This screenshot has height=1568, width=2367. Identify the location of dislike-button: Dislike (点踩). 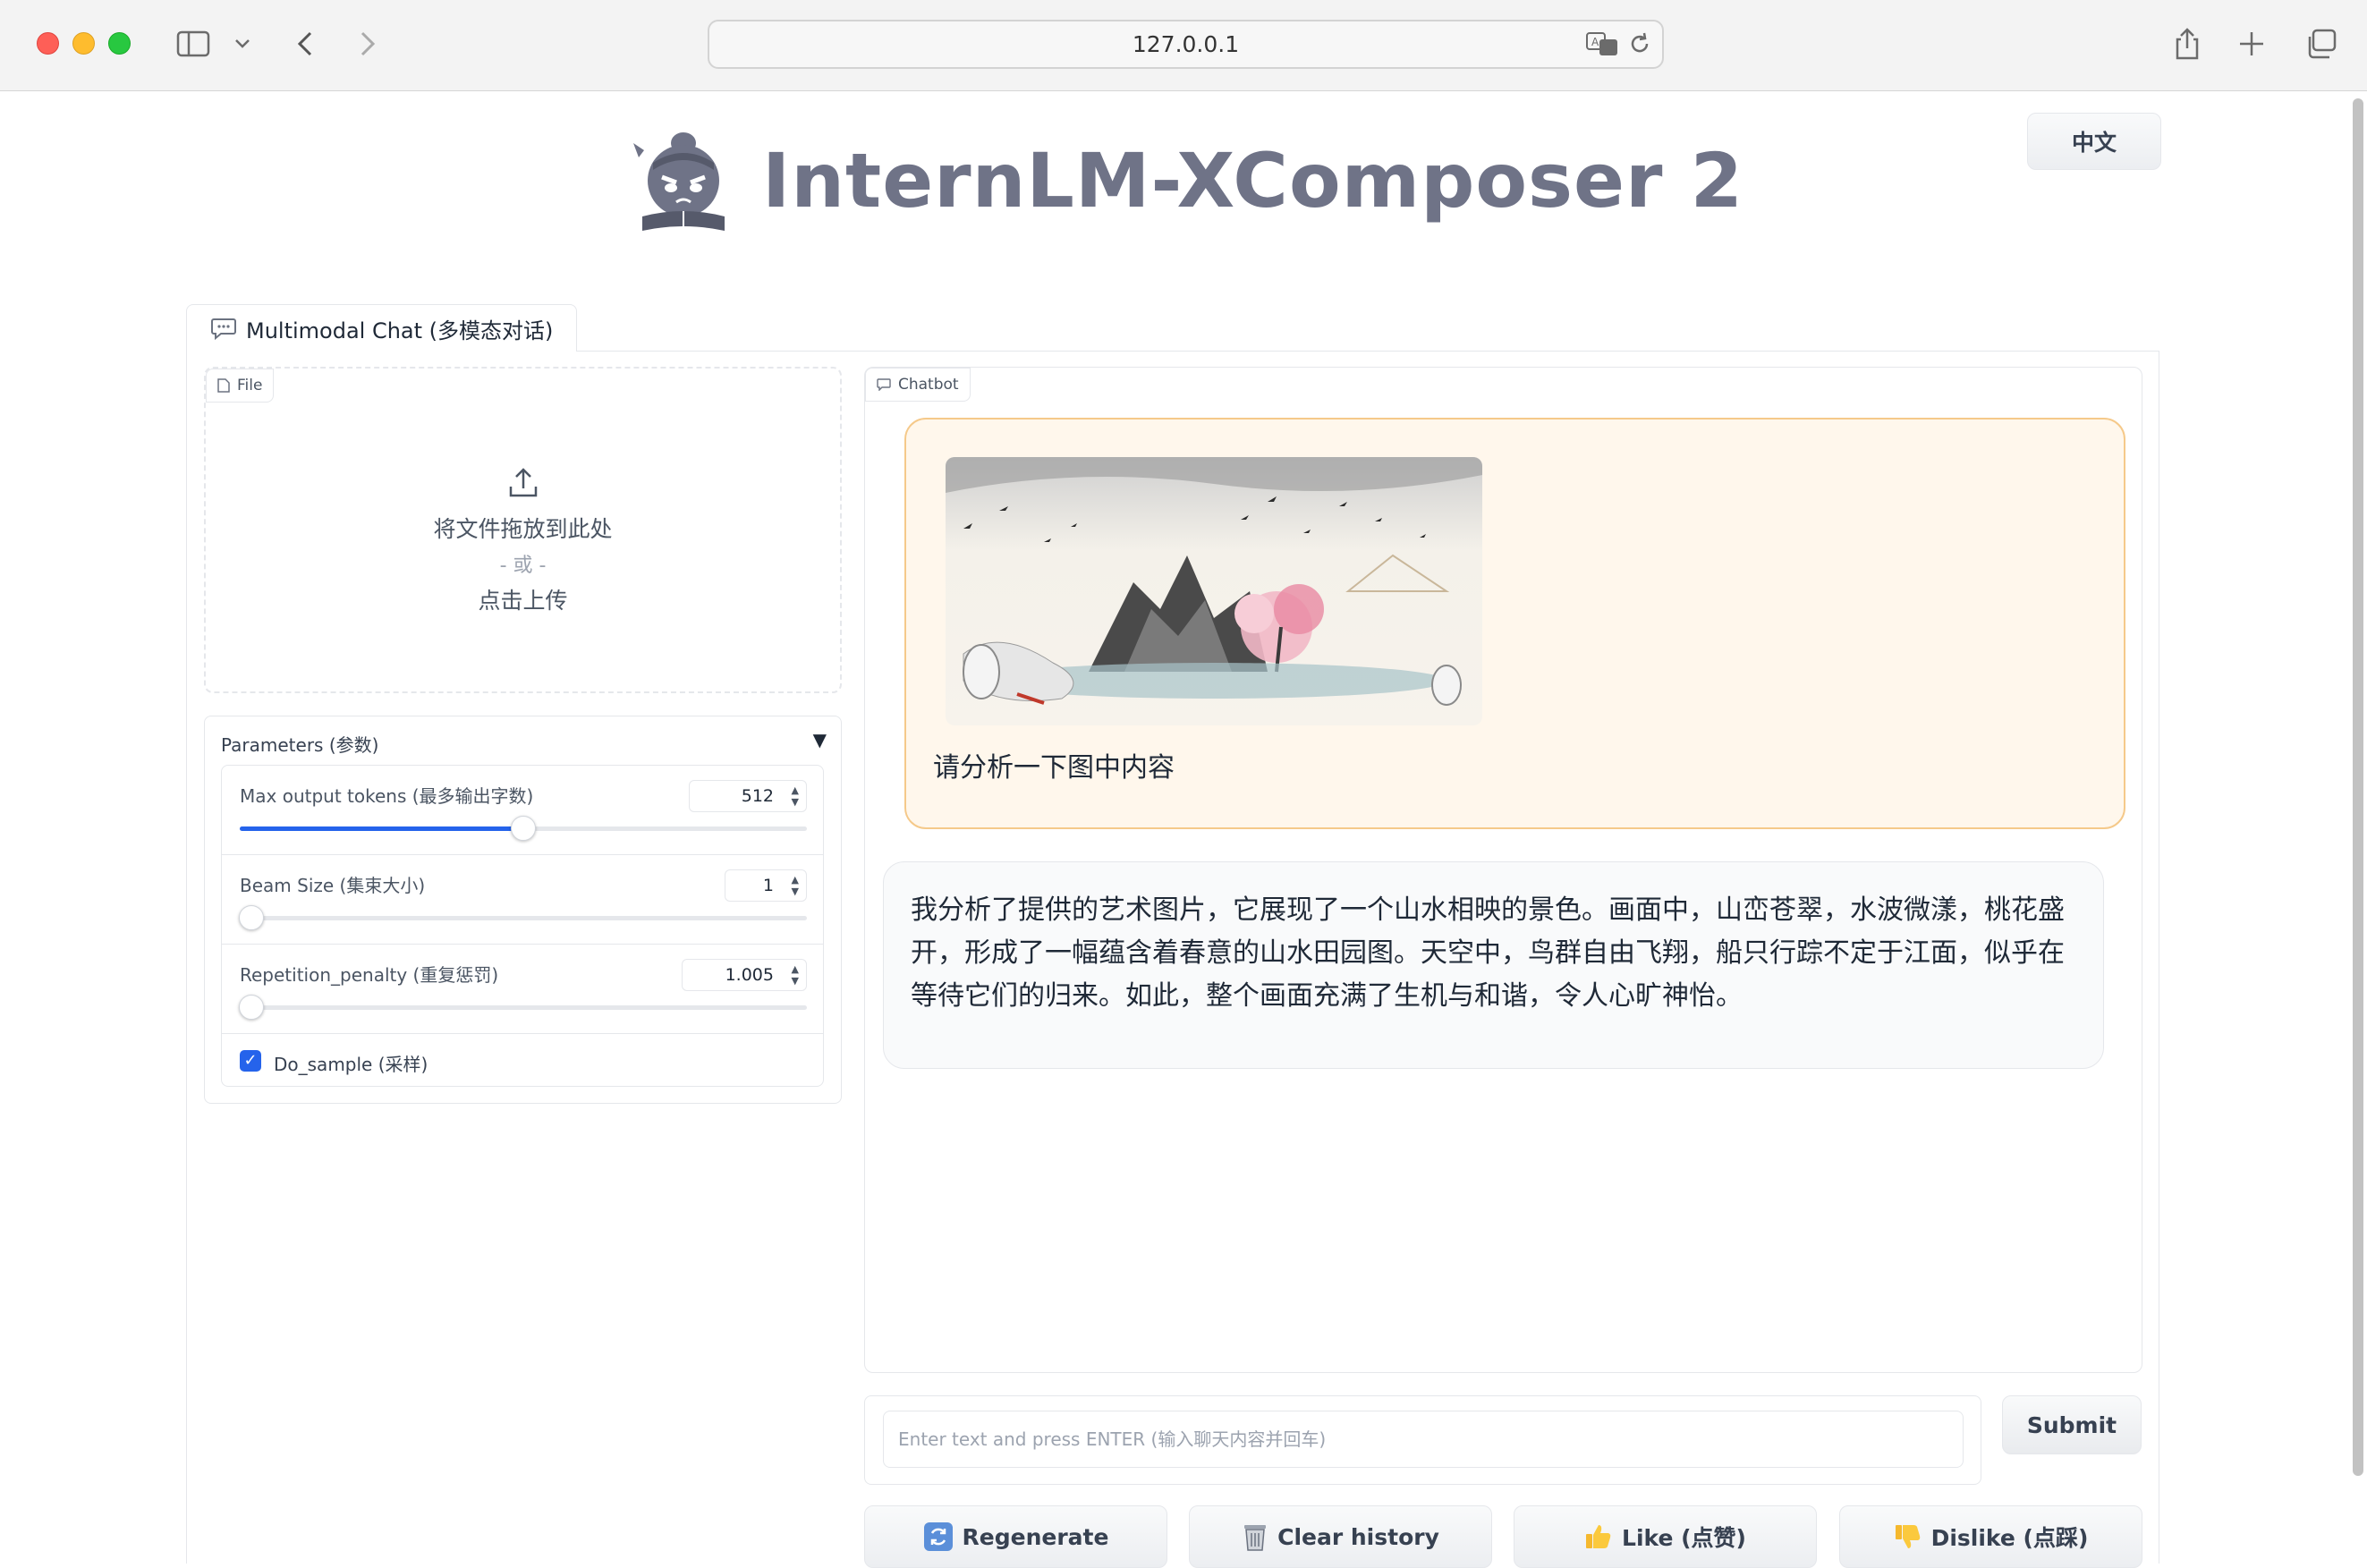
(1990, 1536).